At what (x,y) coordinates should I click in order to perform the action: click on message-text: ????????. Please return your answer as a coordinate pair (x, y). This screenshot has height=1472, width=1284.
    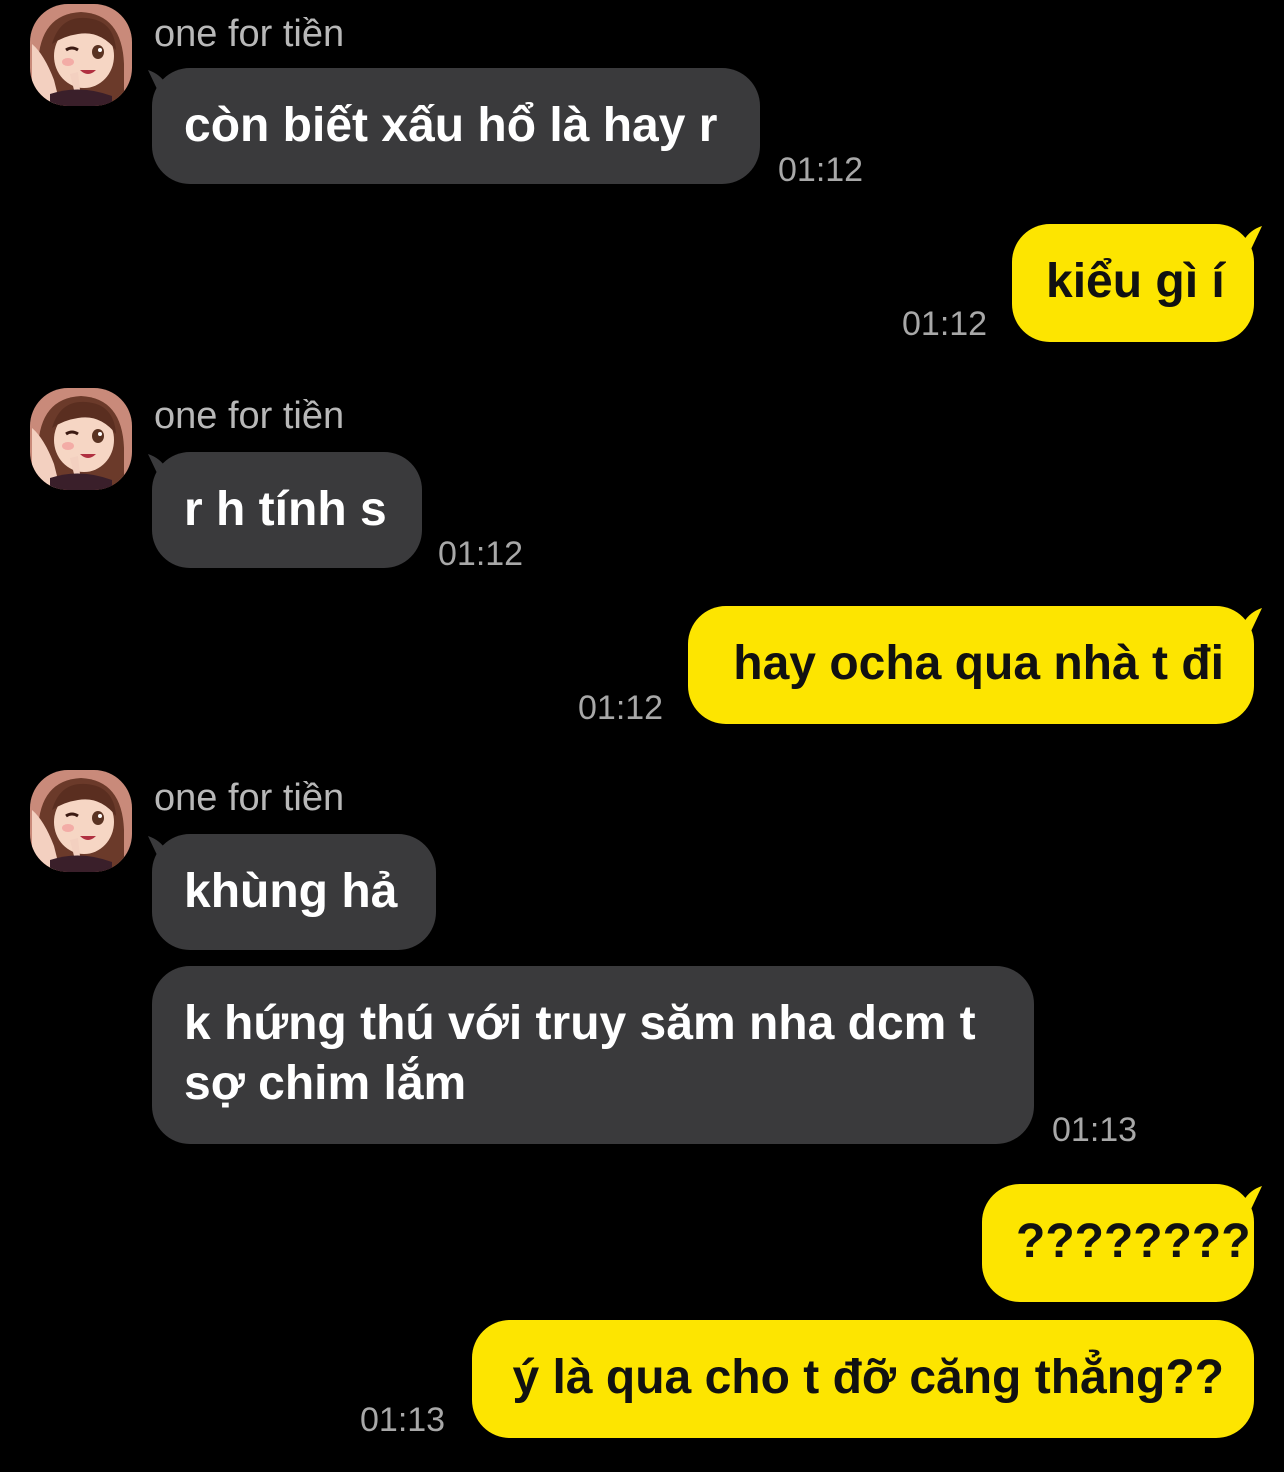
    Looking at the image, I should click on (1133, 1241).